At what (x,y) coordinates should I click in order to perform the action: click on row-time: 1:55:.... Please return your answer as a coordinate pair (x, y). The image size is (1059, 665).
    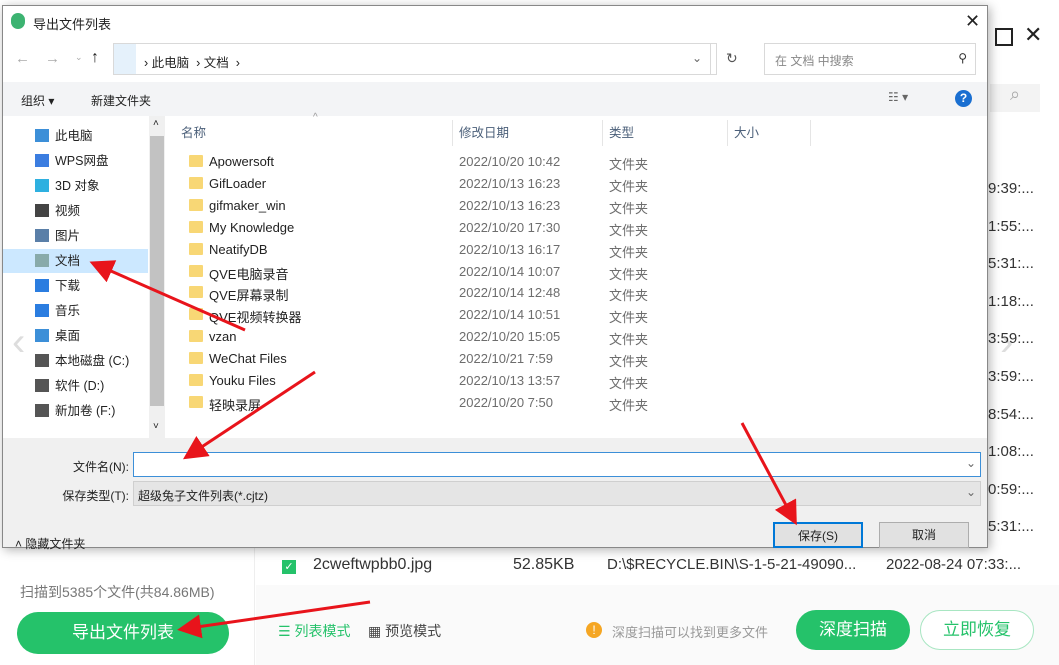
    Looking at the image, I should click on (1011, 226).